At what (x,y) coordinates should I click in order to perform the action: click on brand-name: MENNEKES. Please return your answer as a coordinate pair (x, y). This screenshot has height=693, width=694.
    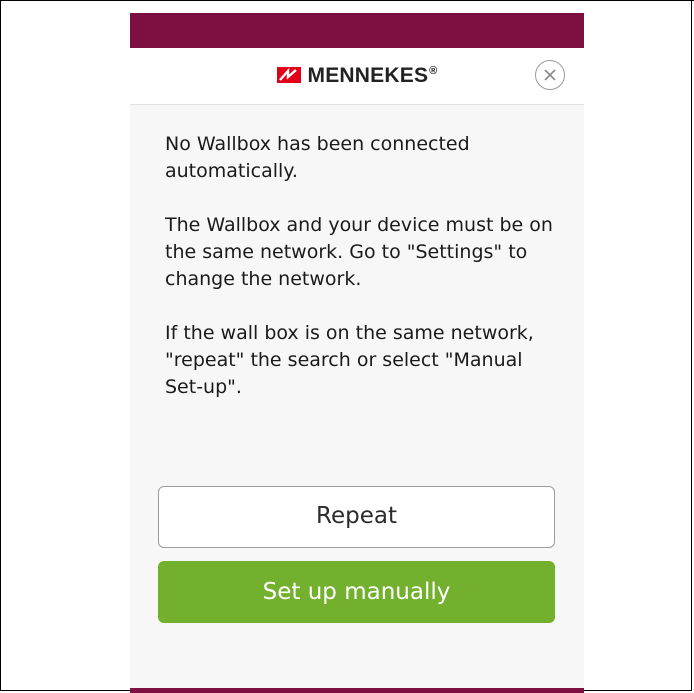
    Looking at the image, I should click on (368, 75).